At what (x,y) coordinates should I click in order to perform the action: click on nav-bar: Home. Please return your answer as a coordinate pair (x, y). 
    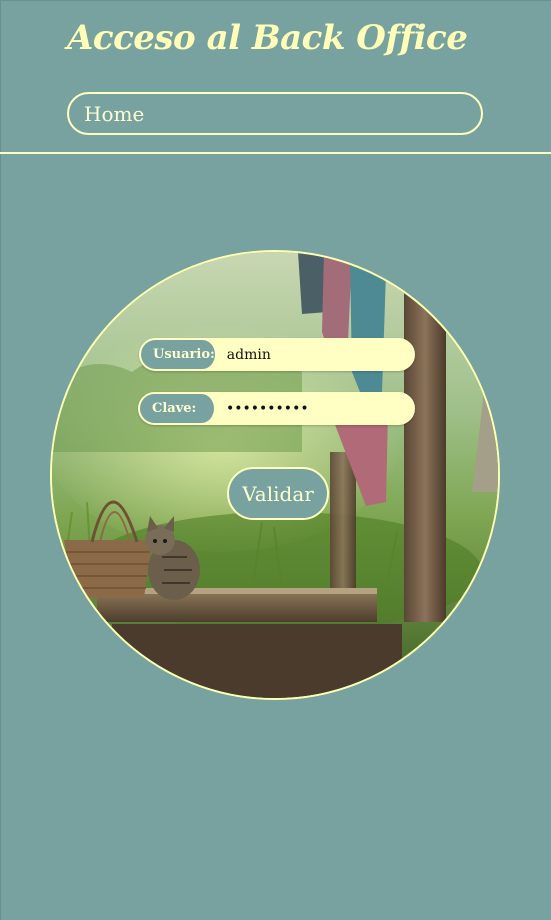
    Looking at the image, I should click on (275, 113).